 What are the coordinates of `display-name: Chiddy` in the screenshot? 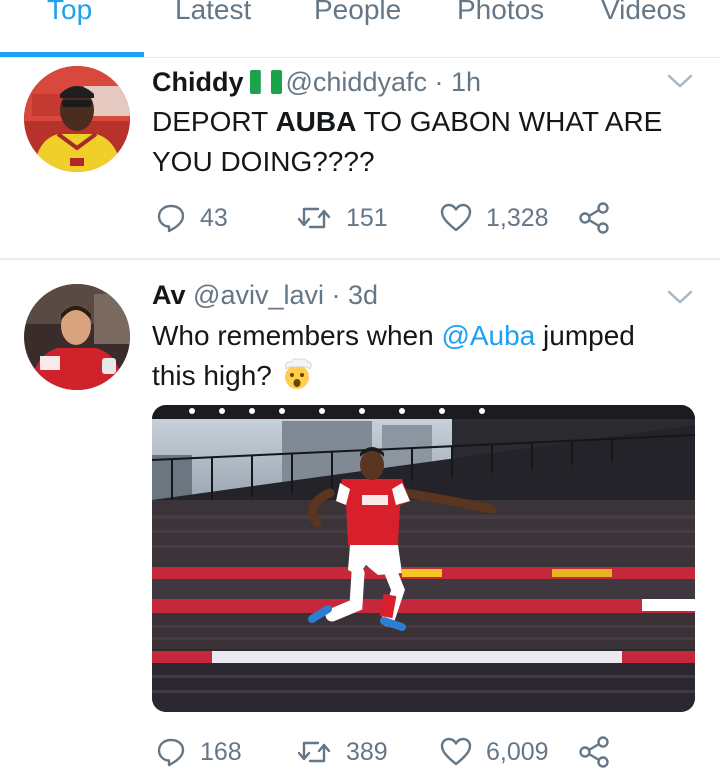 It's located at (198, 82).